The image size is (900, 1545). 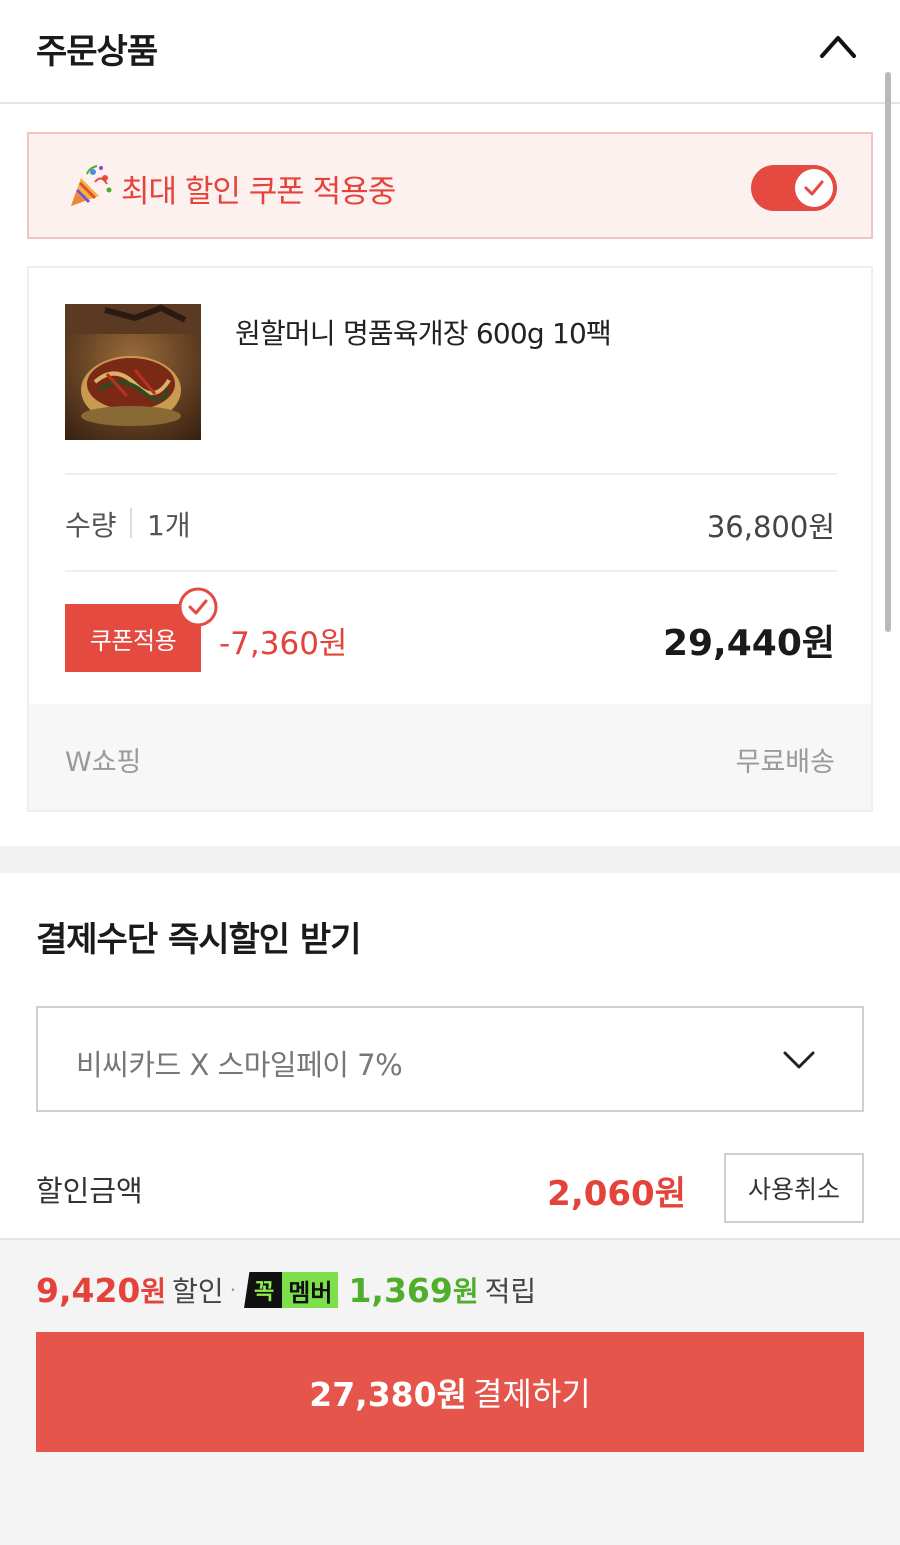 I want to click on scrollbar, so click(x=888, y=352).